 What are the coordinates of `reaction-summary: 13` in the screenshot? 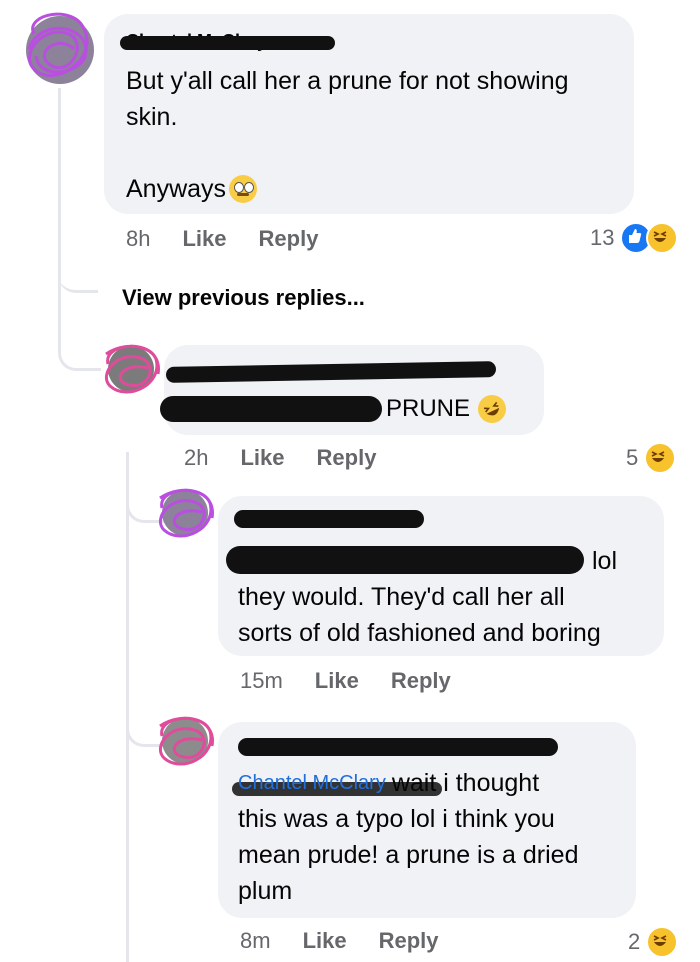 It's located at (634, 238).